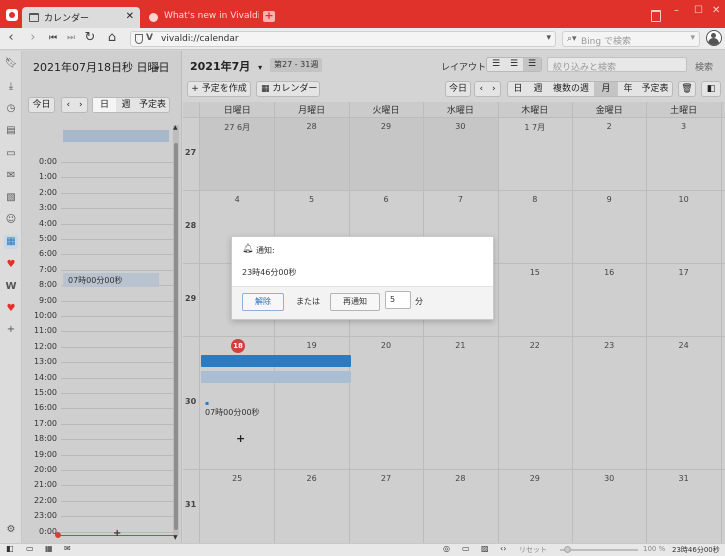  What do you see at coordinates (130, 16) in the screenshot?
I see `close-tab-icon: ✕` at bounding box center [130, 16].